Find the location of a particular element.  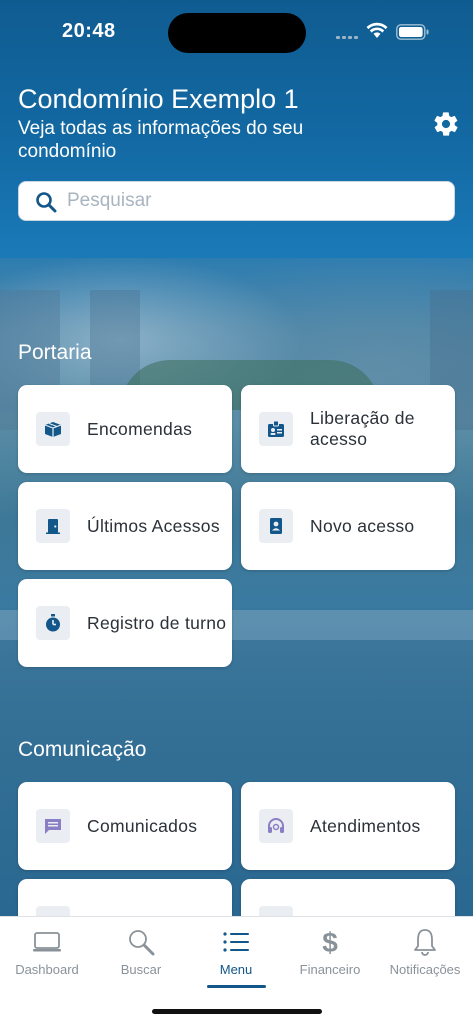

menu-card-ultimos-acessos: Últimos Acessos is located at coordinates (125, 526).